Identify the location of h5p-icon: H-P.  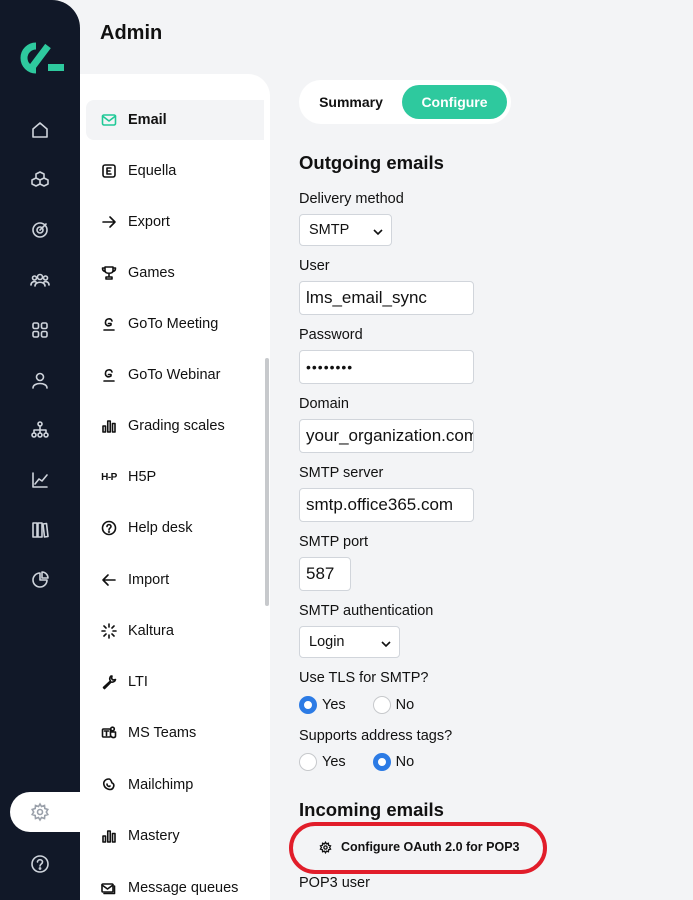
(109, 477).